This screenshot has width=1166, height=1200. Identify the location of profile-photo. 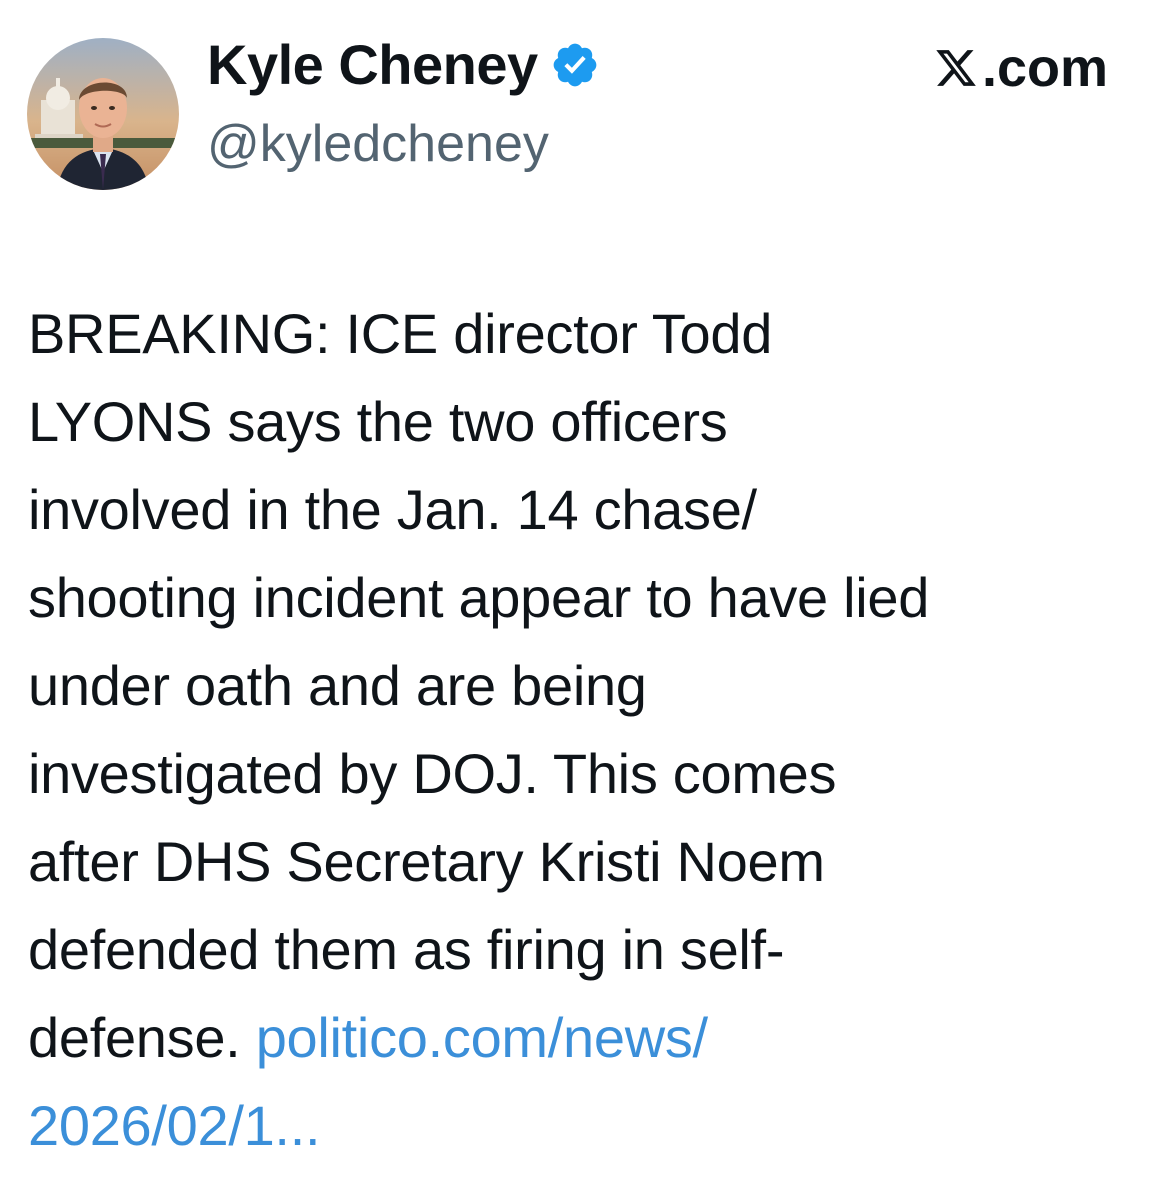
(103, 114).